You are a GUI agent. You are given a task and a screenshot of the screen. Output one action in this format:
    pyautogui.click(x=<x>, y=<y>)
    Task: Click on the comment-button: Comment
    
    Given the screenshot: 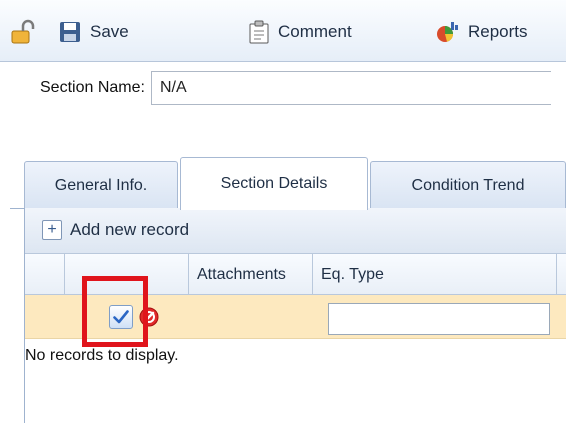 What is the action you would take?
    pyautogui.click(x=300, y=32)
    